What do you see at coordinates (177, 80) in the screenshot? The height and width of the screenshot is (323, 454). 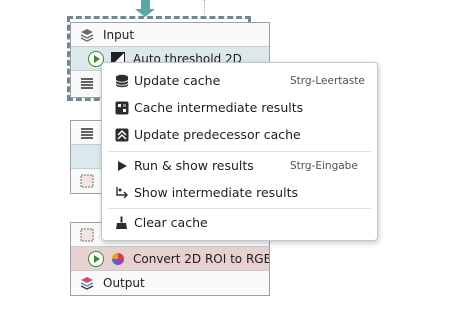 I see `menu-item-label: Update cache` at bounding box center [177, 80].